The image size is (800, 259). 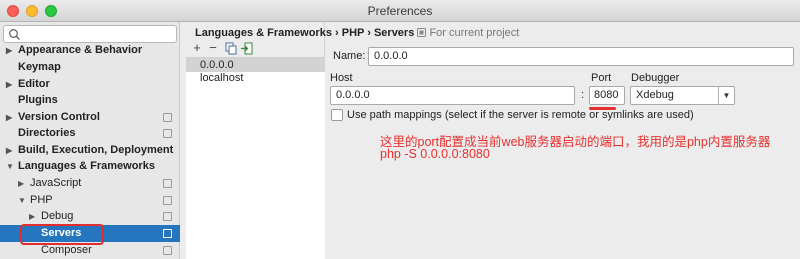 I want to click on copy-server-button, so click(x=231, y=49).